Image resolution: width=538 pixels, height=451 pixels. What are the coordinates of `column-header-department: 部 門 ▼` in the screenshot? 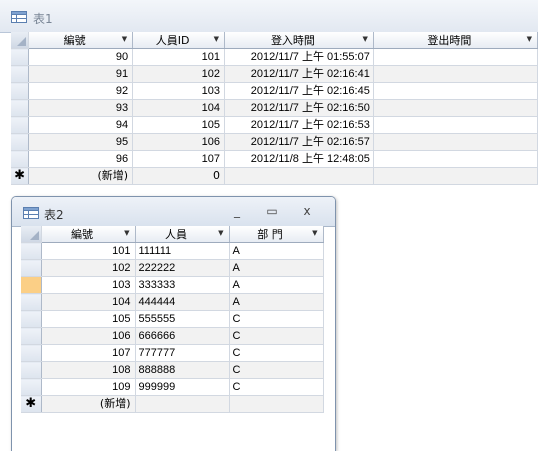 It's located at (276, 234).